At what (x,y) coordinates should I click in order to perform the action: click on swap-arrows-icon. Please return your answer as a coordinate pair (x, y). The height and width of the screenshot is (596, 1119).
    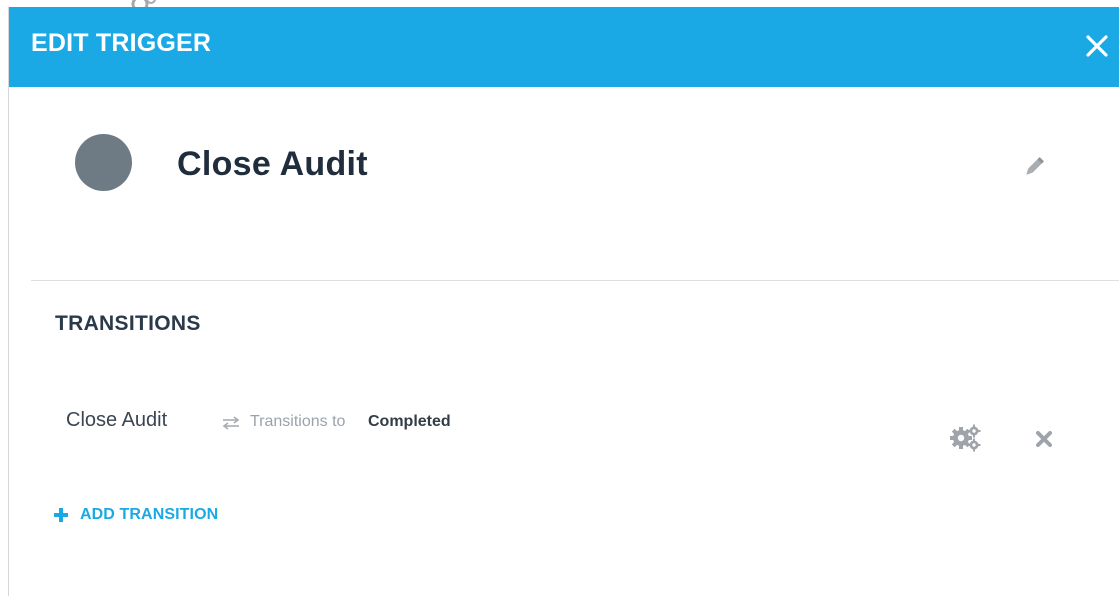
    Looking at the image, I should click on (231, 423).